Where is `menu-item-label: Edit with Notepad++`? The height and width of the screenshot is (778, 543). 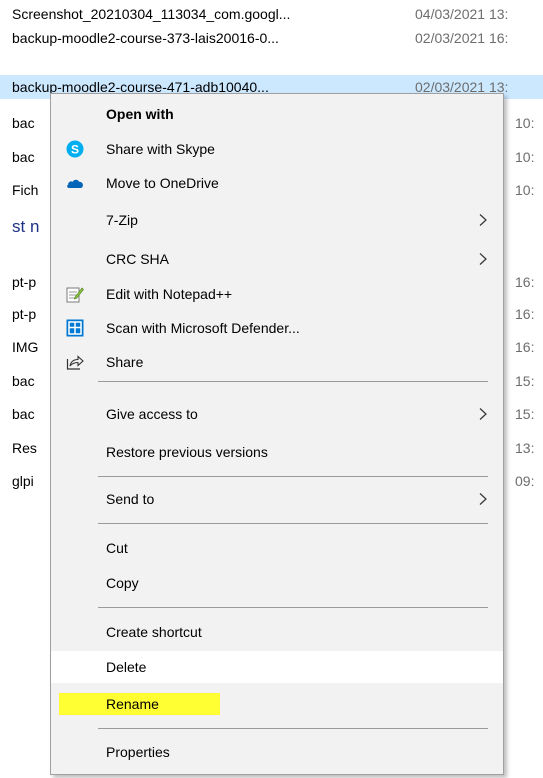
menu-item-label: Edit with Notepad++ is located at coordinates (169, 294).